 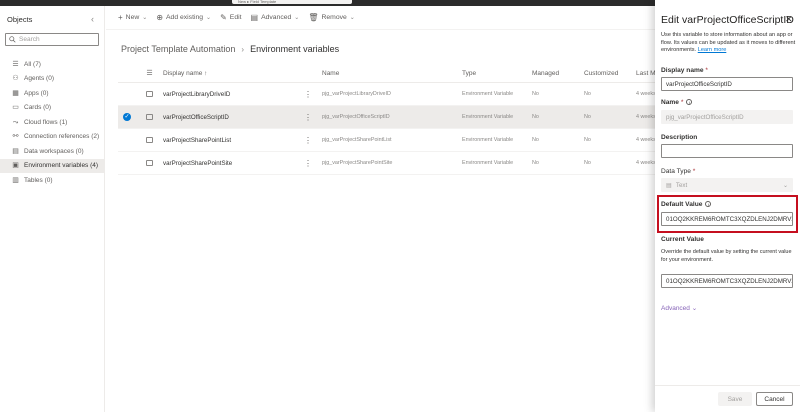 What do you see at coordinates (712, 50) in the screenshot?
I see `learn-more-link: Learn more` at bounding box center [712, 50].